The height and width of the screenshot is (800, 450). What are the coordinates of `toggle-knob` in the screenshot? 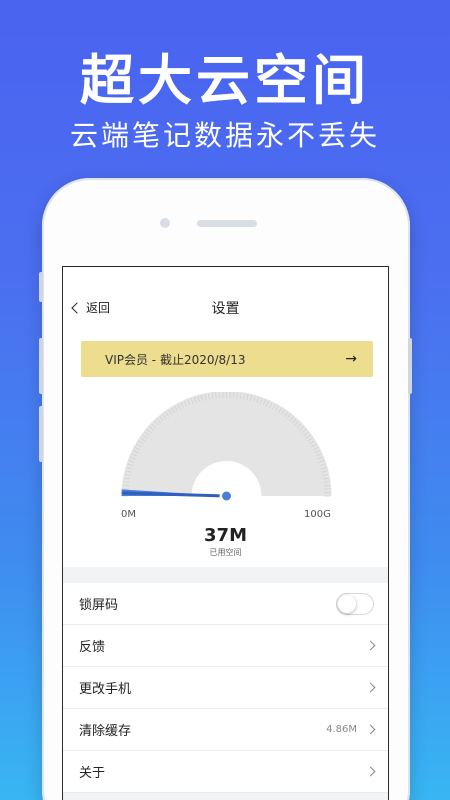 It's located at (347, 603).